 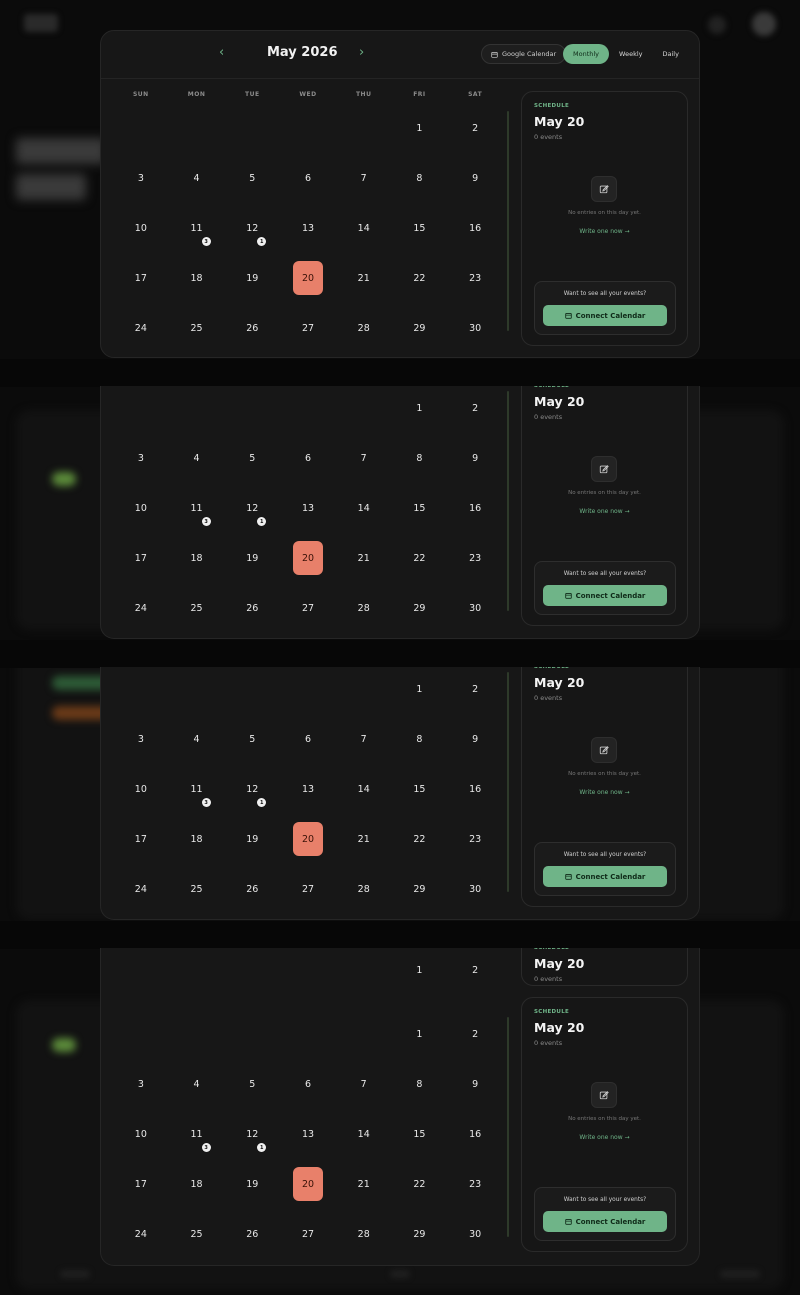 What do you see at coordinates (630, 54) in the screenshot?
I see `tab-weekly: Weekly` at bounding box center [630, 54].